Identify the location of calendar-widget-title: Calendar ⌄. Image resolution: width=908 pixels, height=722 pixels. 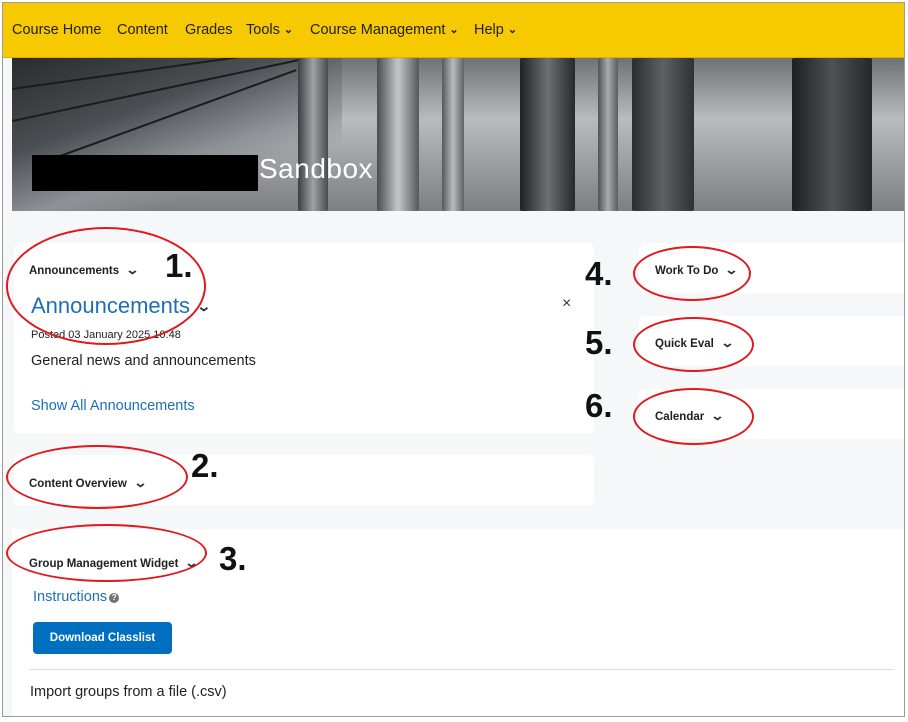
(690, 416).